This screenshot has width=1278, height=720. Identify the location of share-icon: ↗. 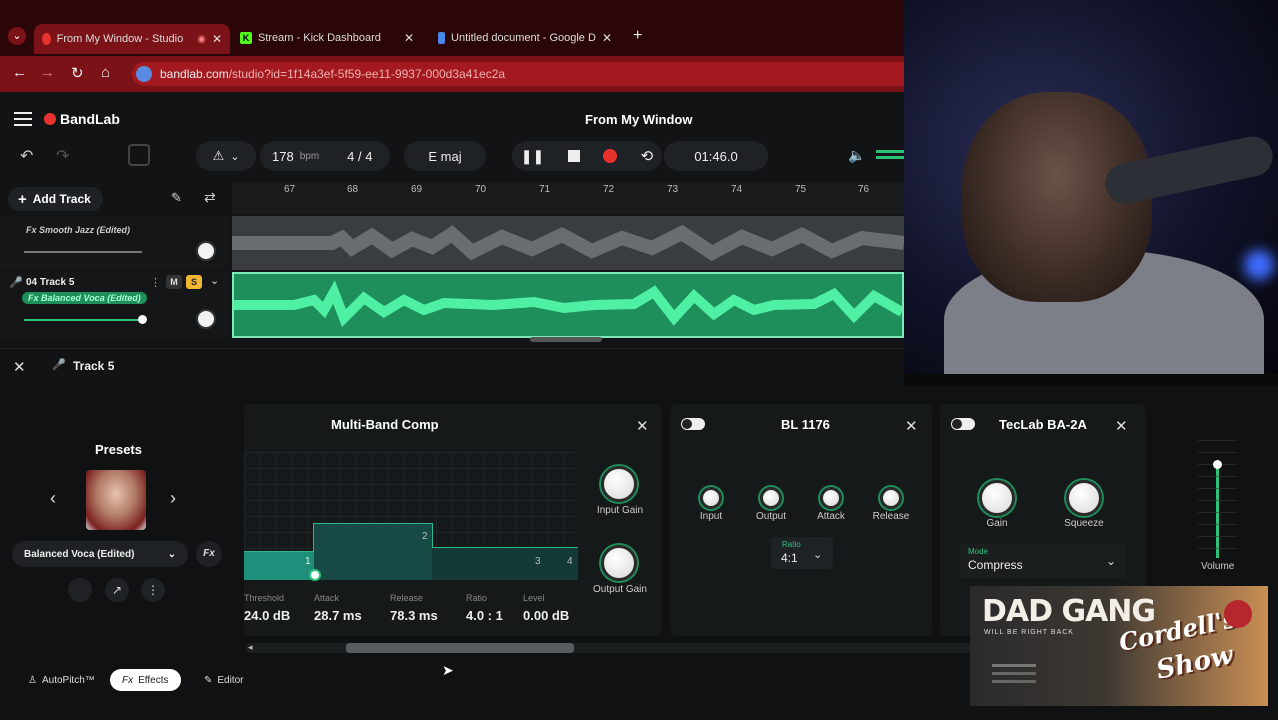
(117, 590).